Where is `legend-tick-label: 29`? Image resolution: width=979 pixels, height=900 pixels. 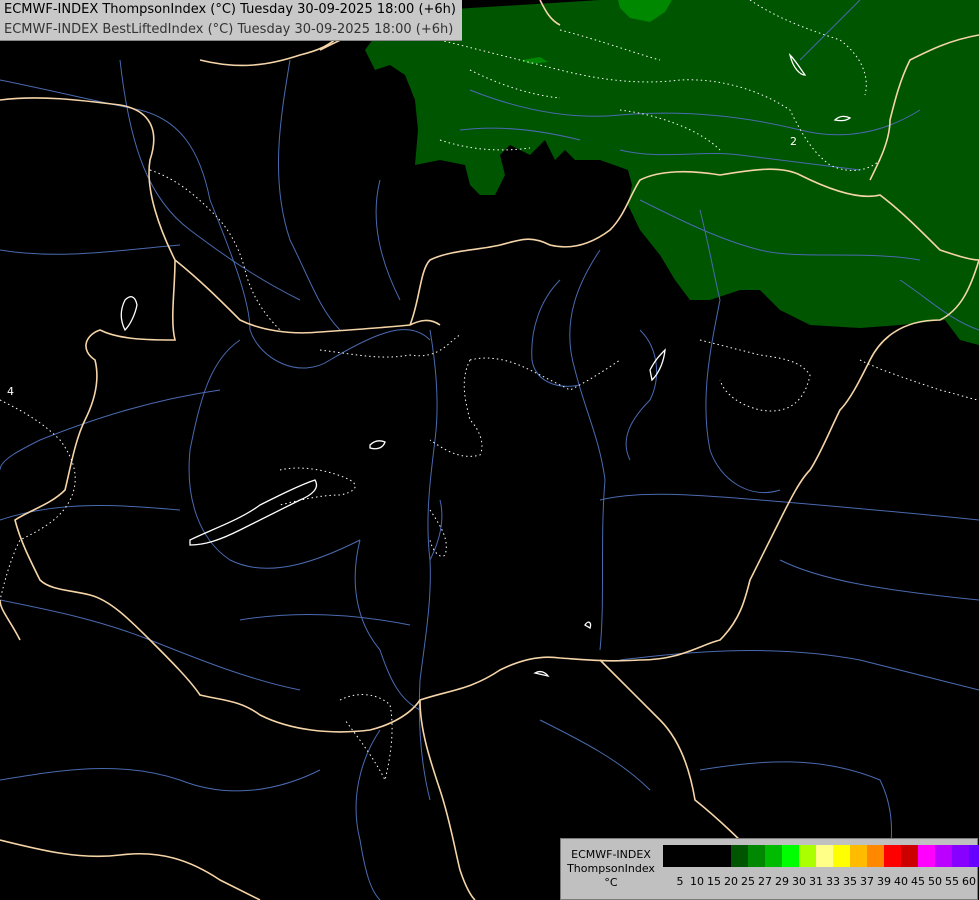 legend-tick-label: 29 is located at coordinates (782, 881).